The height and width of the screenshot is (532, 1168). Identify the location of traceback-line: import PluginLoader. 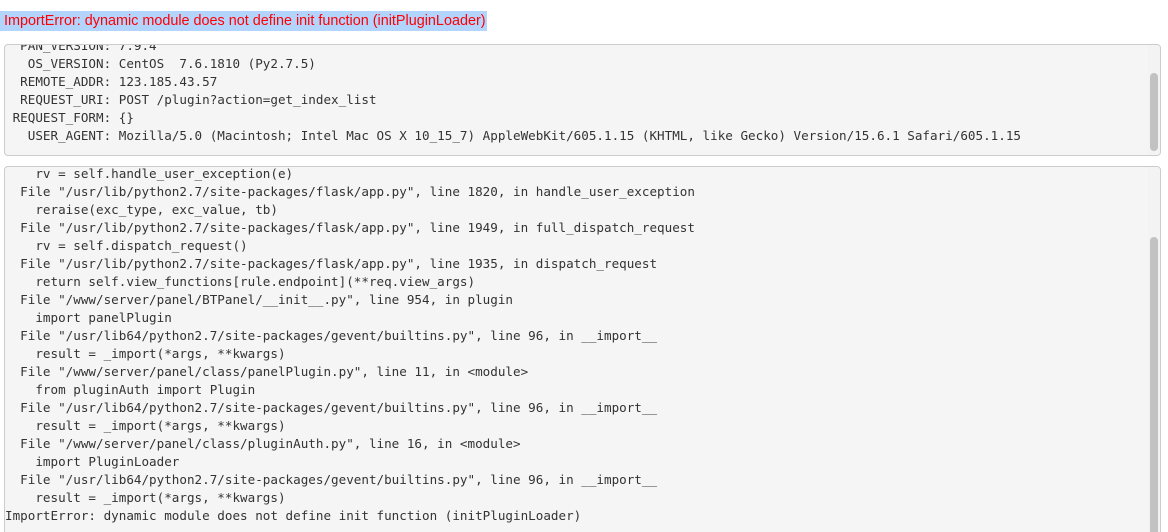
(92, 461).